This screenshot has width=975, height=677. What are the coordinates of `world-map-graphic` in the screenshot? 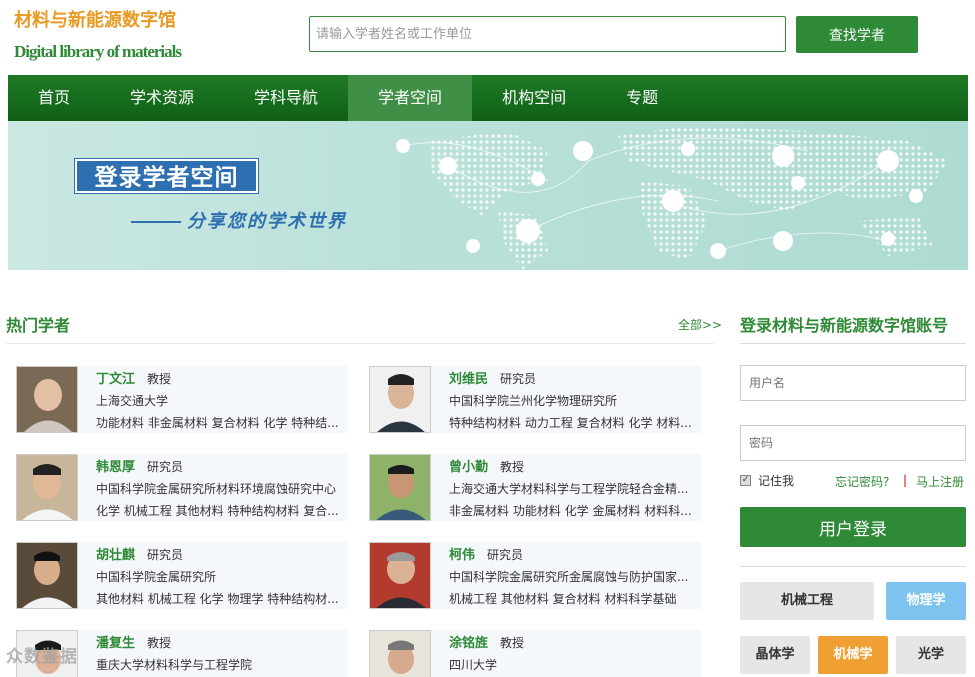 It's located at (672, 198).